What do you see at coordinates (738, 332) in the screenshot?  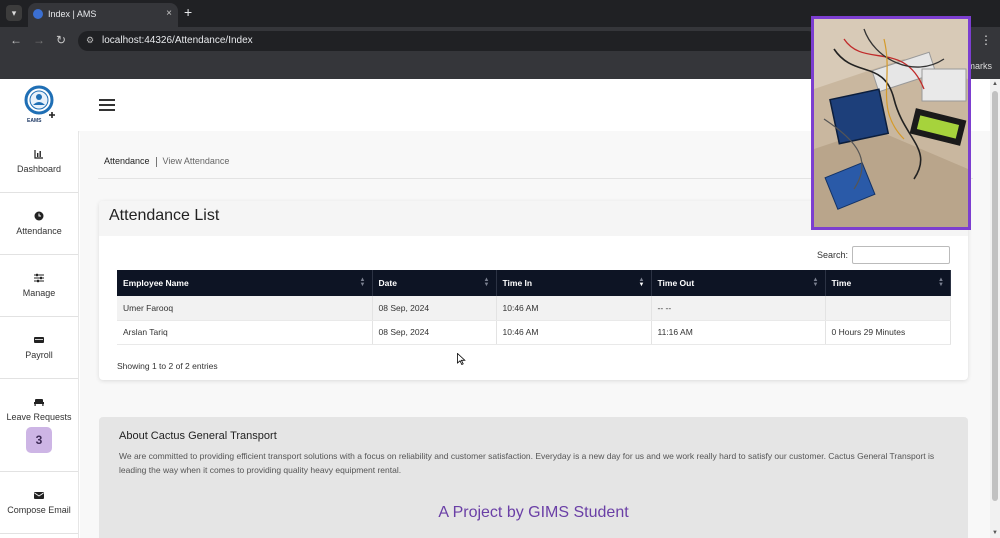 I see `cell-time-out: 11:16 AM` at bounding box center [738, 332].